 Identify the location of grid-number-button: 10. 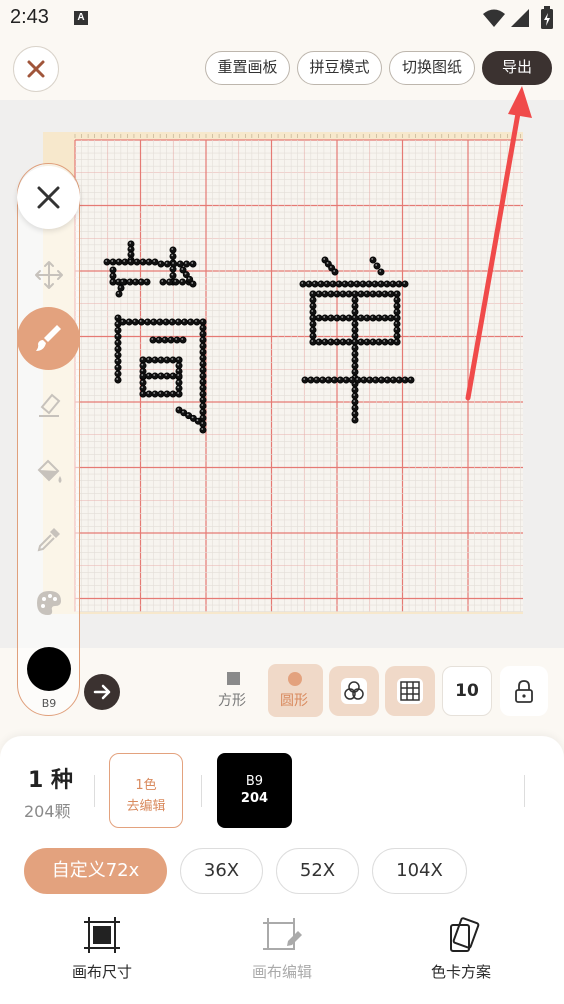
(467, 691).